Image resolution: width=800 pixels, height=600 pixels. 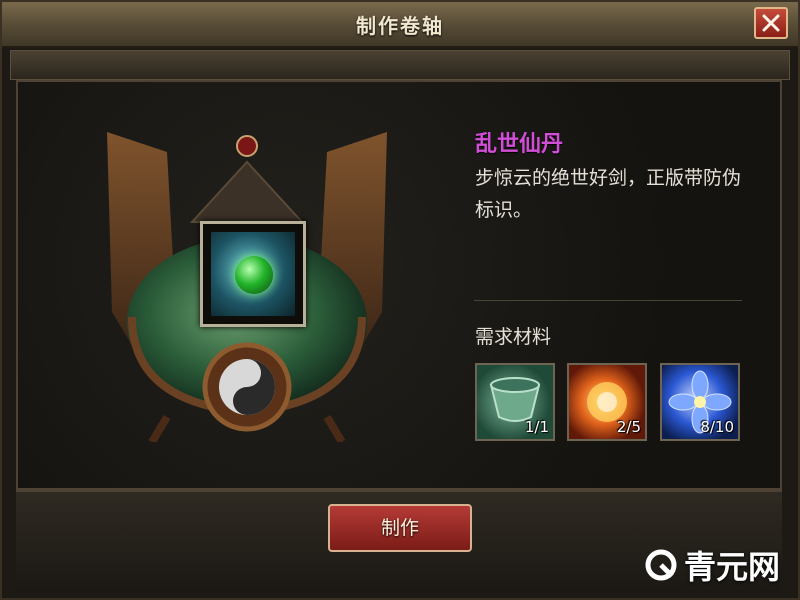 I want to click on green-pill-icon, so click(x=254, y=275).